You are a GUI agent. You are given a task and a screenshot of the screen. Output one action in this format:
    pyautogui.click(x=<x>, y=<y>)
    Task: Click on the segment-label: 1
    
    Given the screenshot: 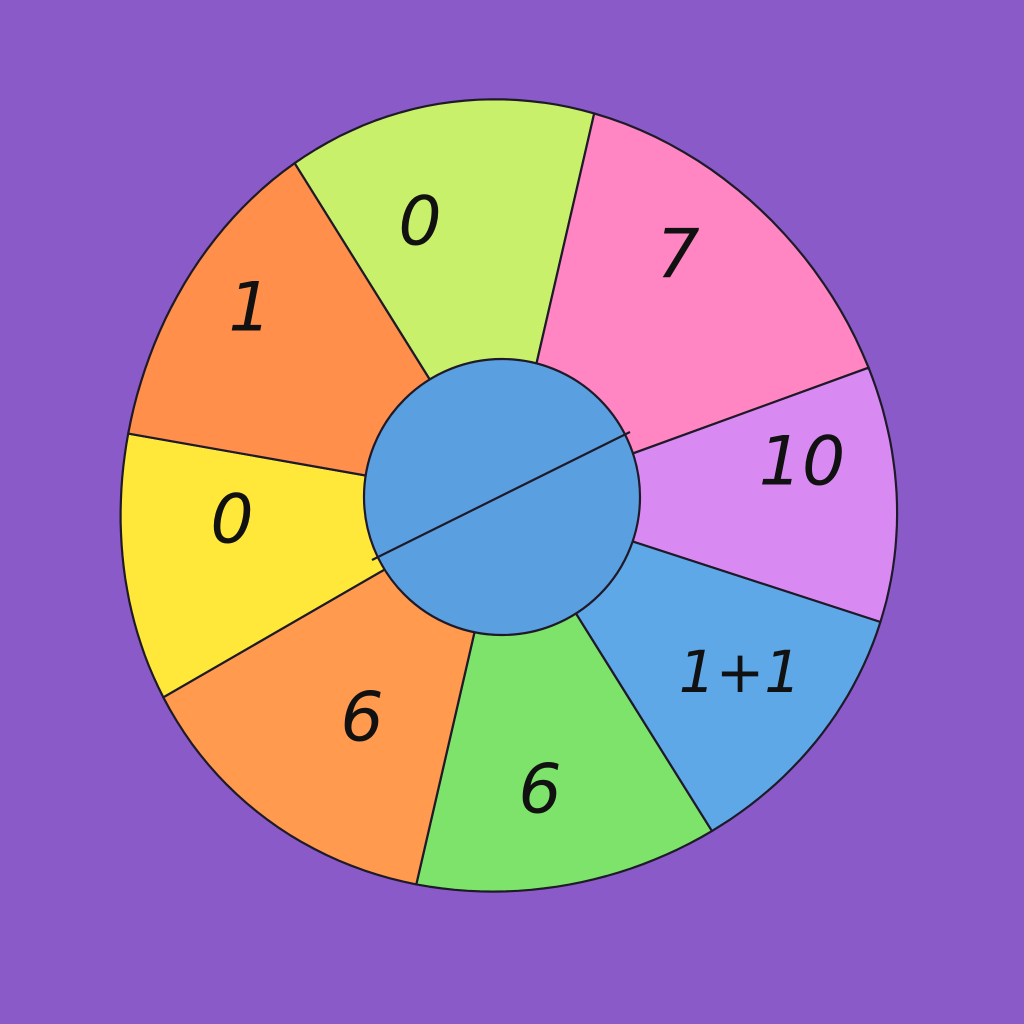 What is the action you would take?
    pyautogui.click(x=249, y=308)
    